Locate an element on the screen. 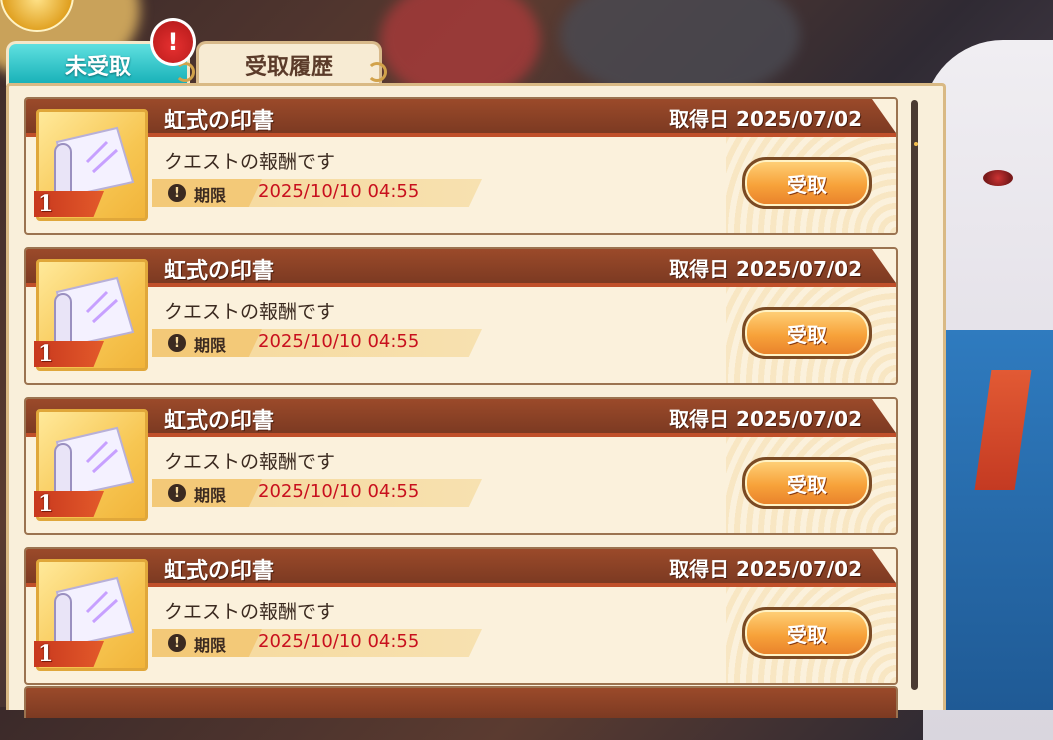 The image size is (1053, 740). character-eye is located at coordinates (998, 178).